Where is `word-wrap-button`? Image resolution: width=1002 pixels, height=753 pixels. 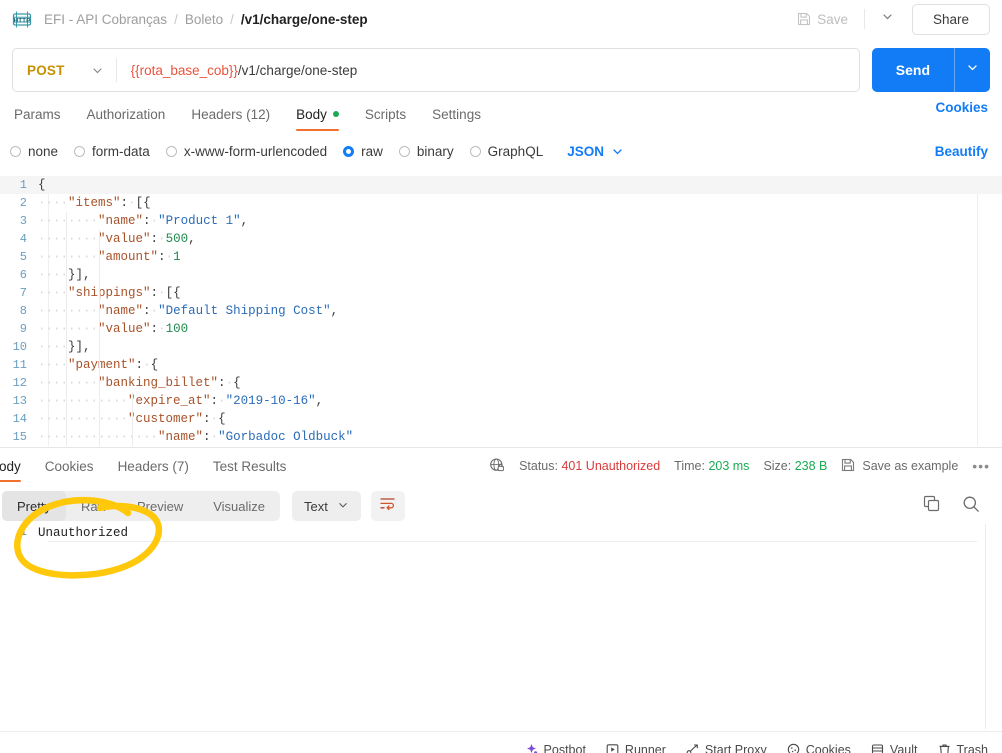
word-wrap-button is located at coordinates (387, 506).